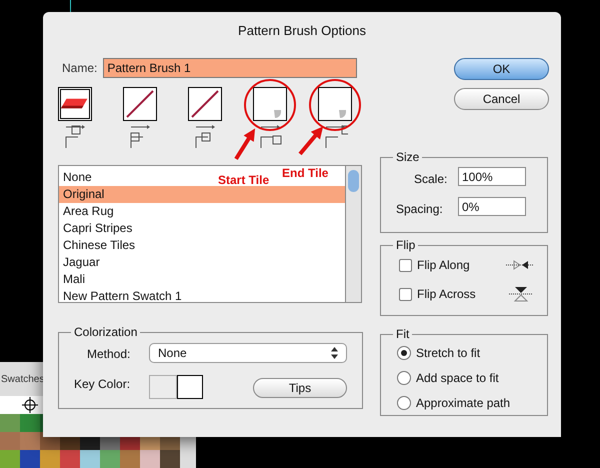 This screenshot has width=600, height=468. What do you see at coordinates (463, 403) in the screenshot?
I see `radio-label: Approximate path` at bounding box center [463, 403].